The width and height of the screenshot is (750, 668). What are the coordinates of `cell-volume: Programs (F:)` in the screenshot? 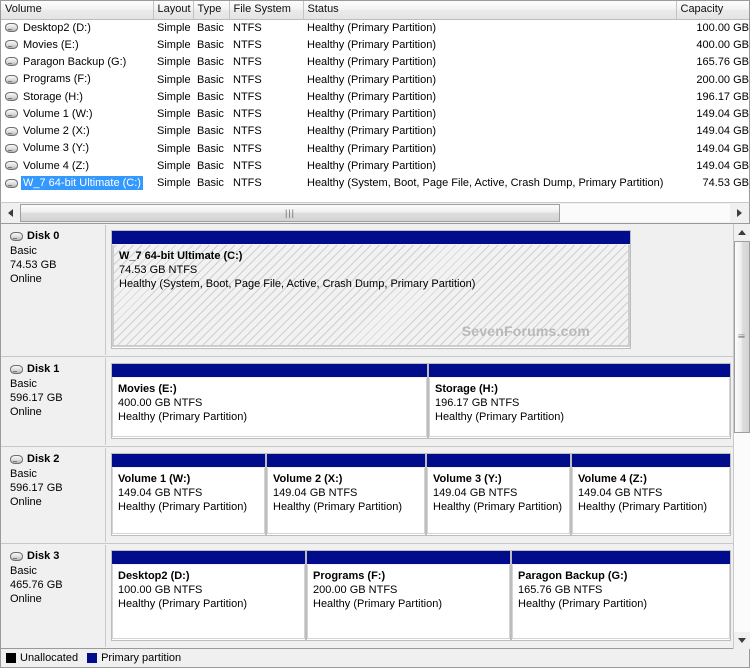 It's located at (77, 79).